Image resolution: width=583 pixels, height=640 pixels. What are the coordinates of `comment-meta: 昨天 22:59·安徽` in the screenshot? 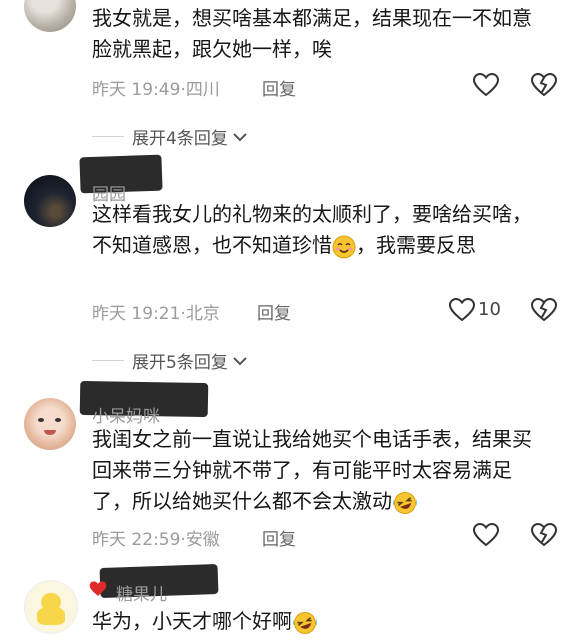 It's located at (156, 537).